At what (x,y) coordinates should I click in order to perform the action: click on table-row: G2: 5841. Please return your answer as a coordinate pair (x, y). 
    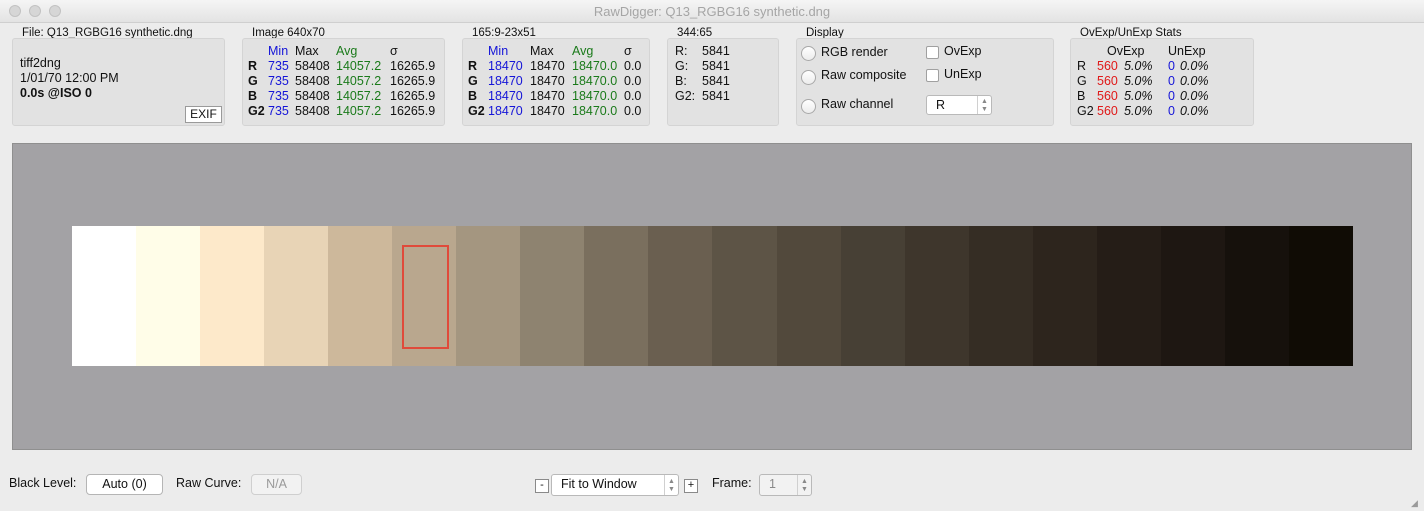
    Looking at the image, I should click on (708, 96).